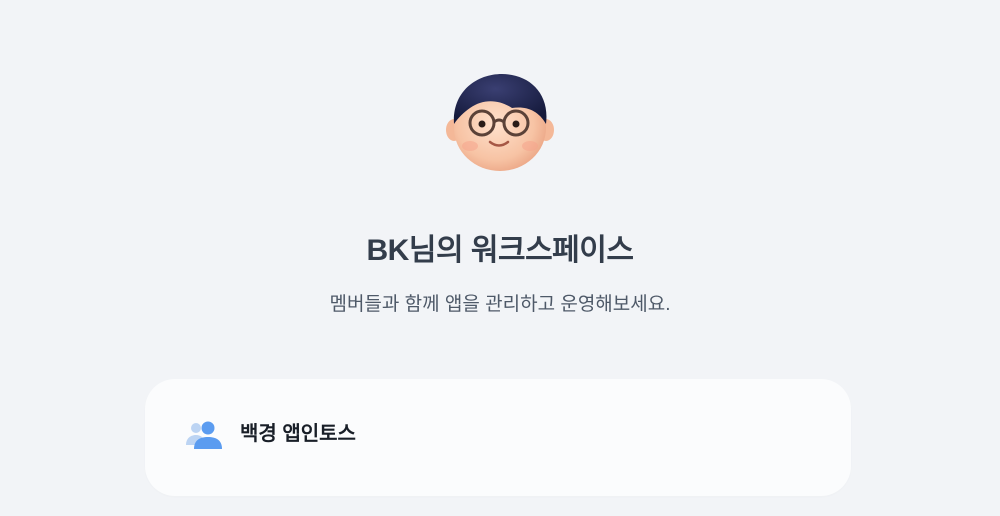 Image resolution: width=1000 pixels, height=516 pixels. Describe the element at coordinates (204, 435) in the screenshot. I see `people-icon` at that location.